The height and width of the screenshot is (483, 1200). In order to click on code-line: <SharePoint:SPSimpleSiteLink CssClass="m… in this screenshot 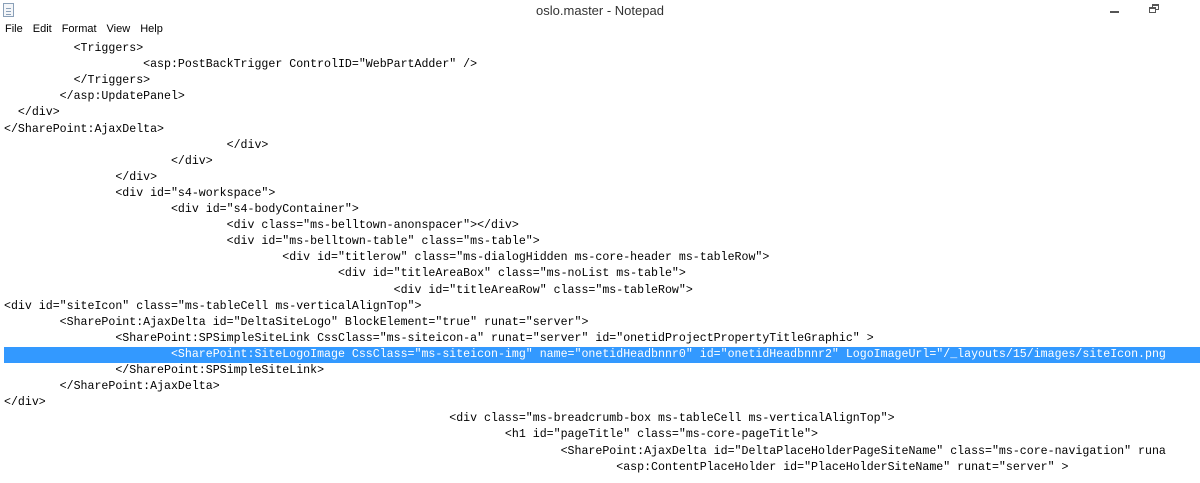, I will do `click(438, 339)`.